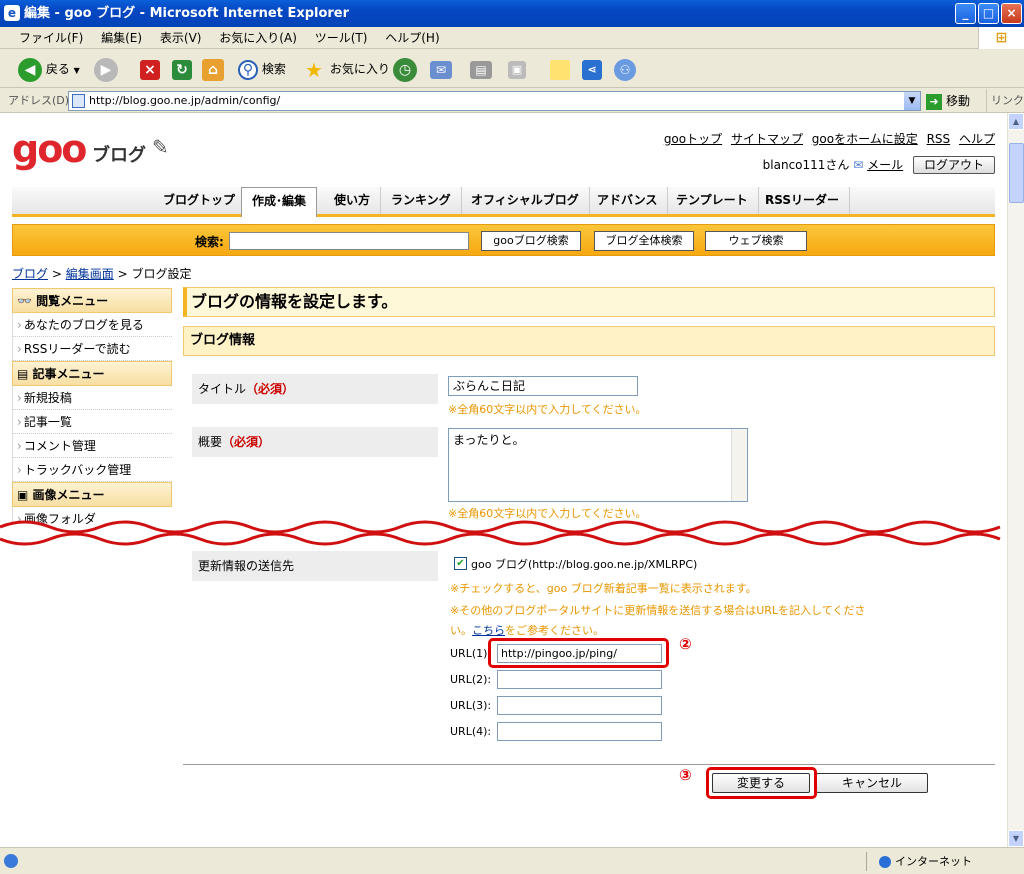  I want to click on sidebar-item-comments: コメント管理, so click(92, 446).